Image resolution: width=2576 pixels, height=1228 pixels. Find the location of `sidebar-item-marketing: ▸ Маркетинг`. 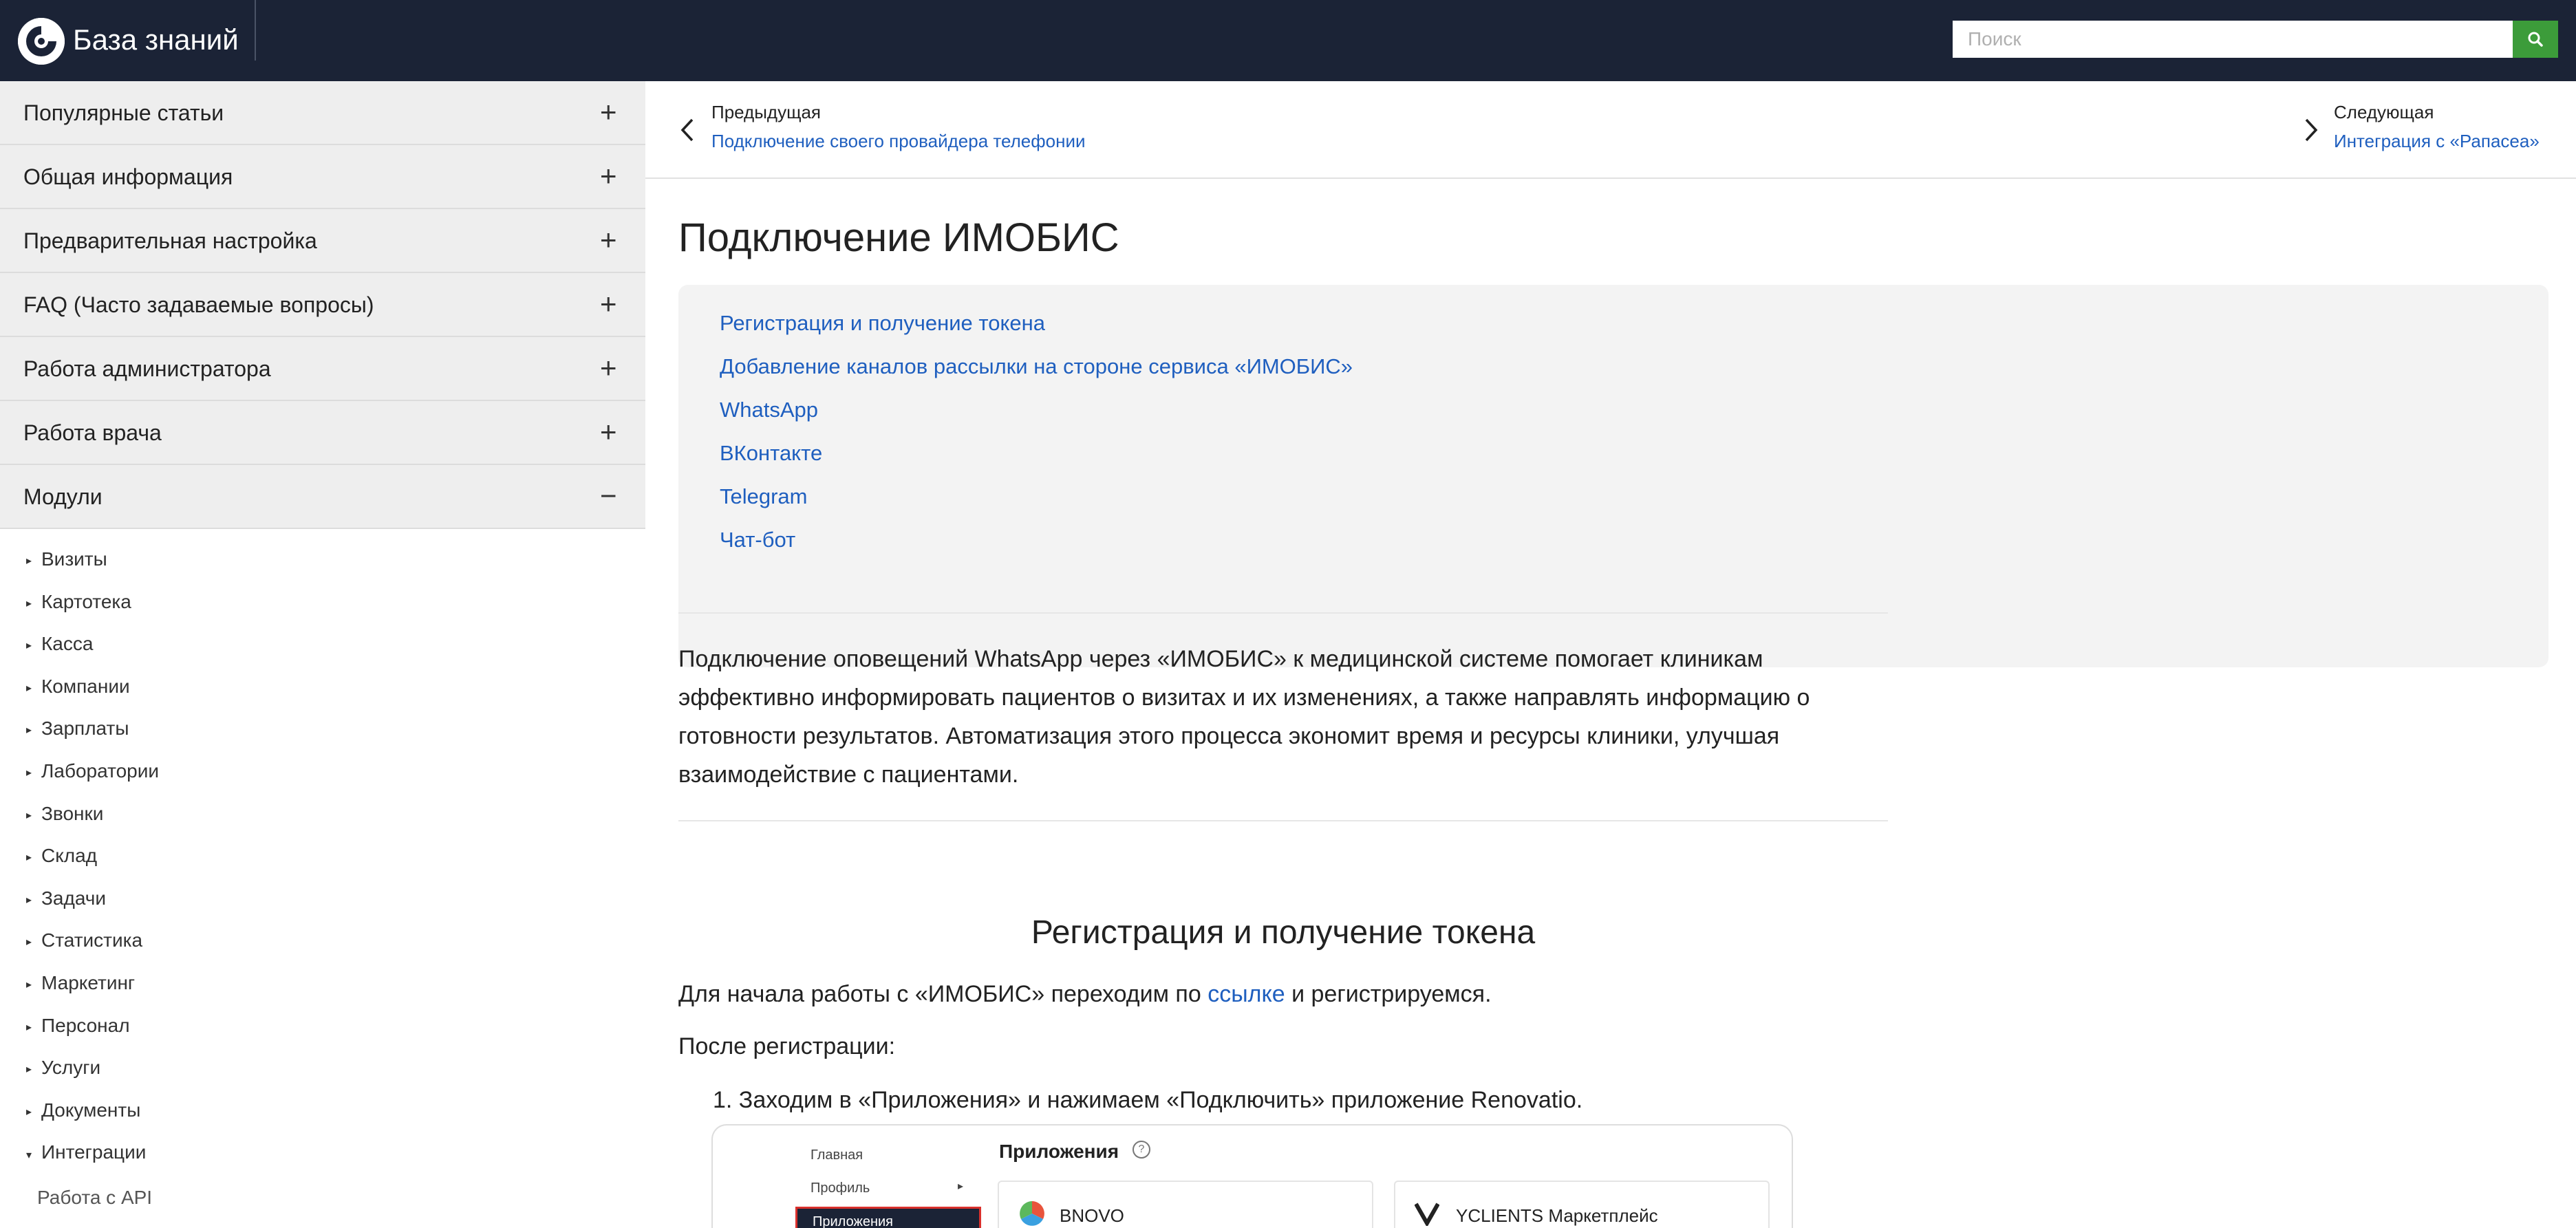

sidebar-item-marketing: ▸ Маркетинг is located at coordinates (322, 985).